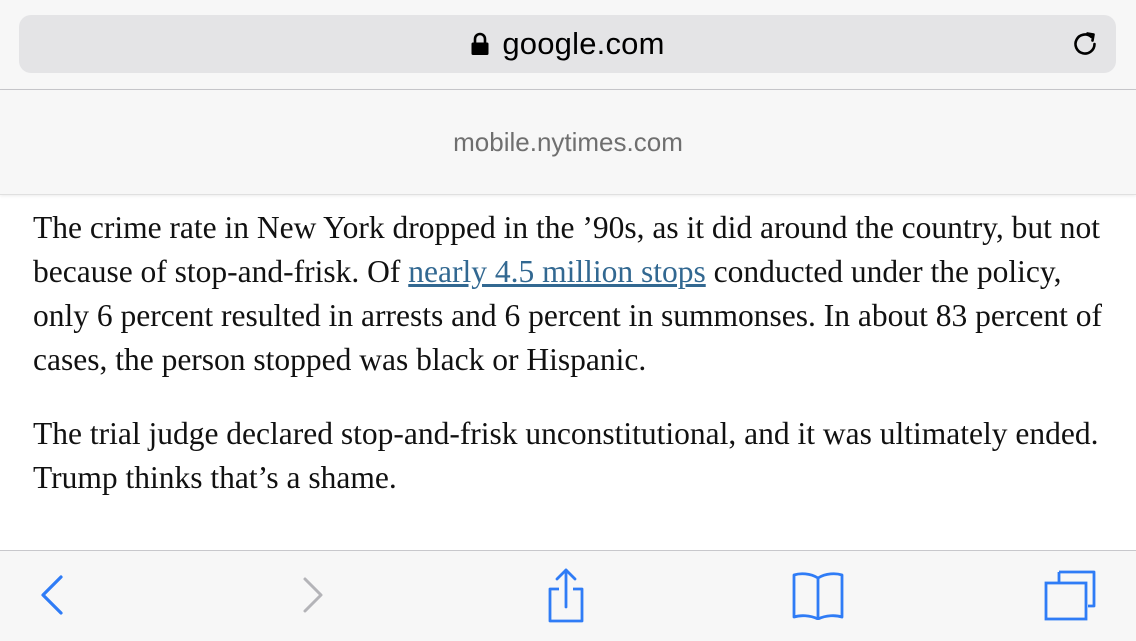  I want to click on tabs-icon, so click(1070, 597).